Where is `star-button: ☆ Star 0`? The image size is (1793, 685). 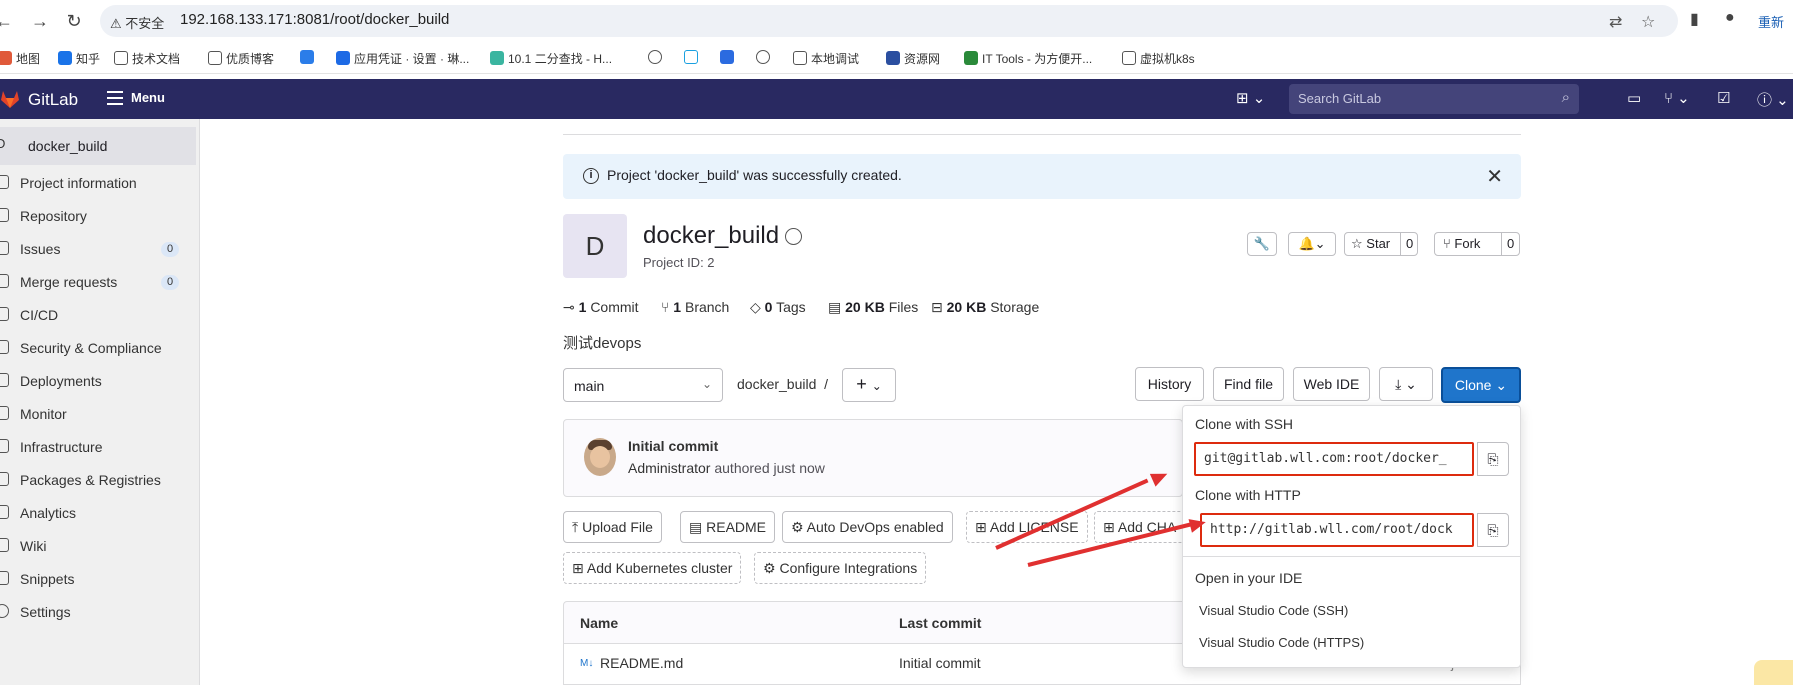 star-button: ☆ Star 0 is located at coordinates (1381, 244).